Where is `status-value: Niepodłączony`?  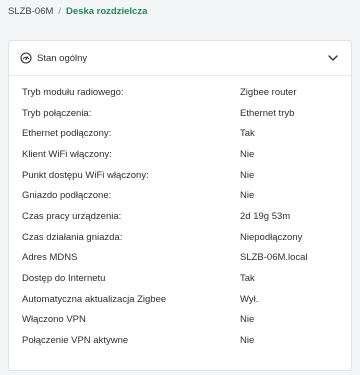 status-value: Niepodłączony is located at coordinates (271, 237).